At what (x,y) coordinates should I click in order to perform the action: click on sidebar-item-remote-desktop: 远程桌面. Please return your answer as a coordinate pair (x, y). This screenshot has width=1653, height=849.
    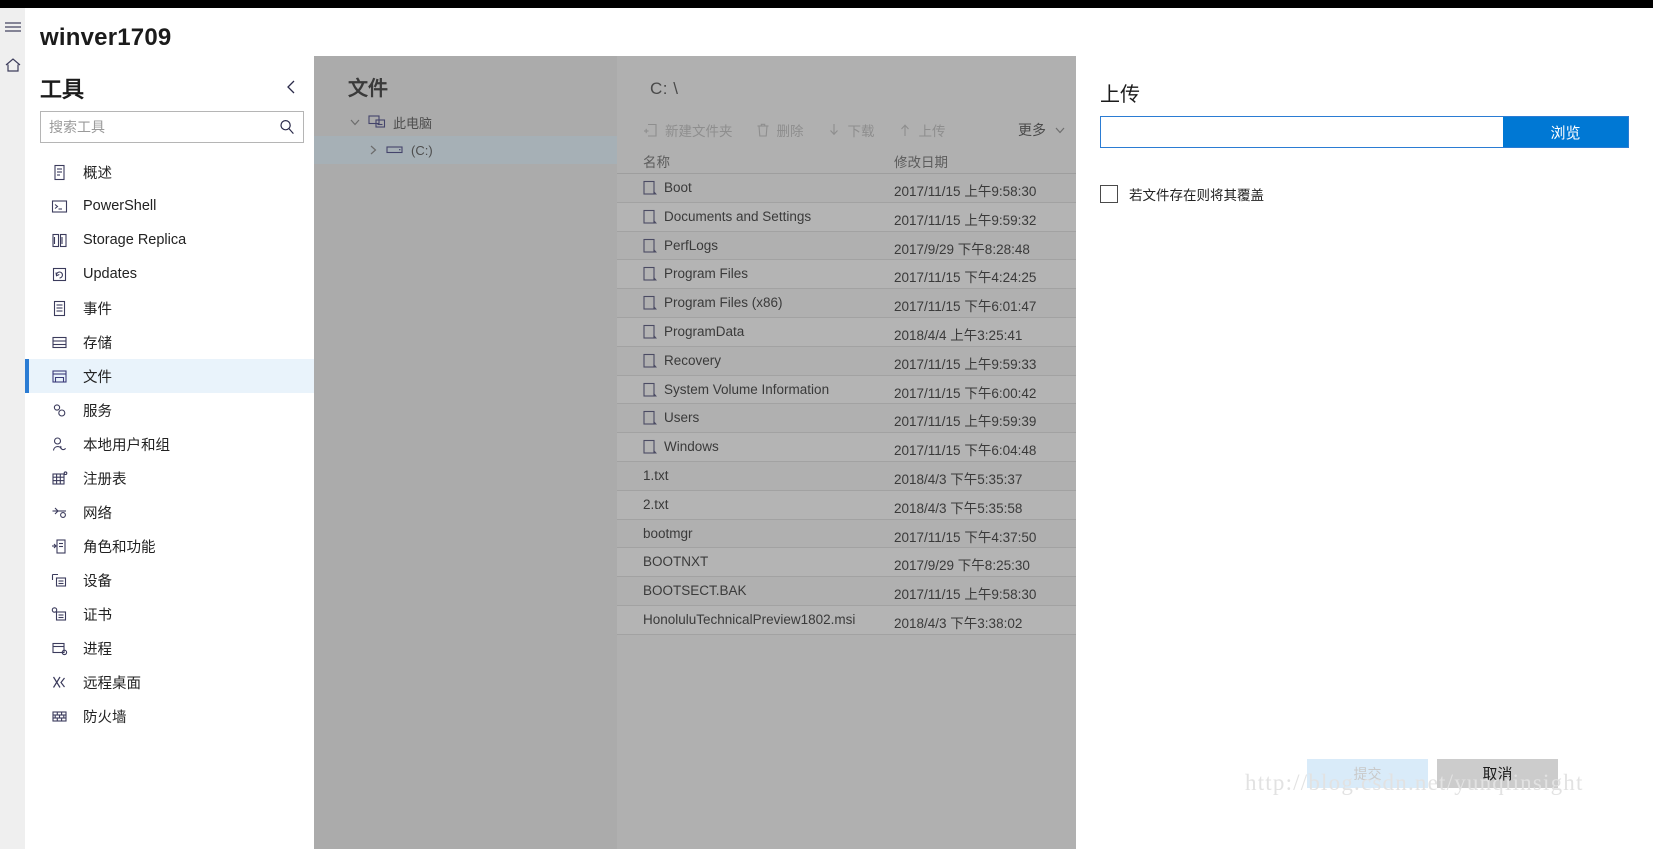
    Looking at the image, I should click on (169, 682).